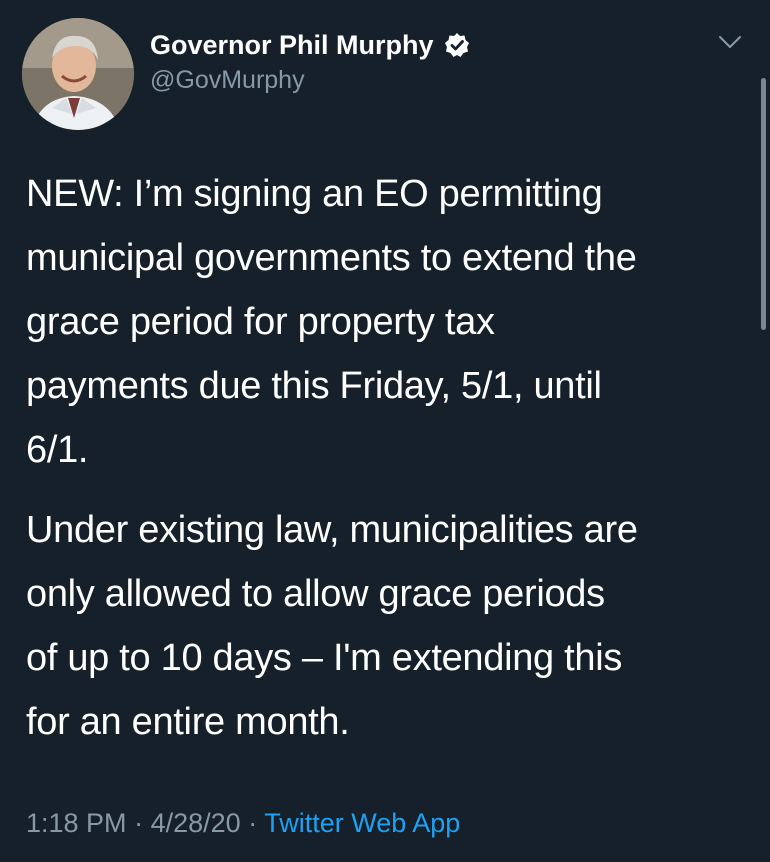  What do you see at coordinates (763, 204) in the screenshot?
I see `scrollbar` at bounding box center [763, 204].